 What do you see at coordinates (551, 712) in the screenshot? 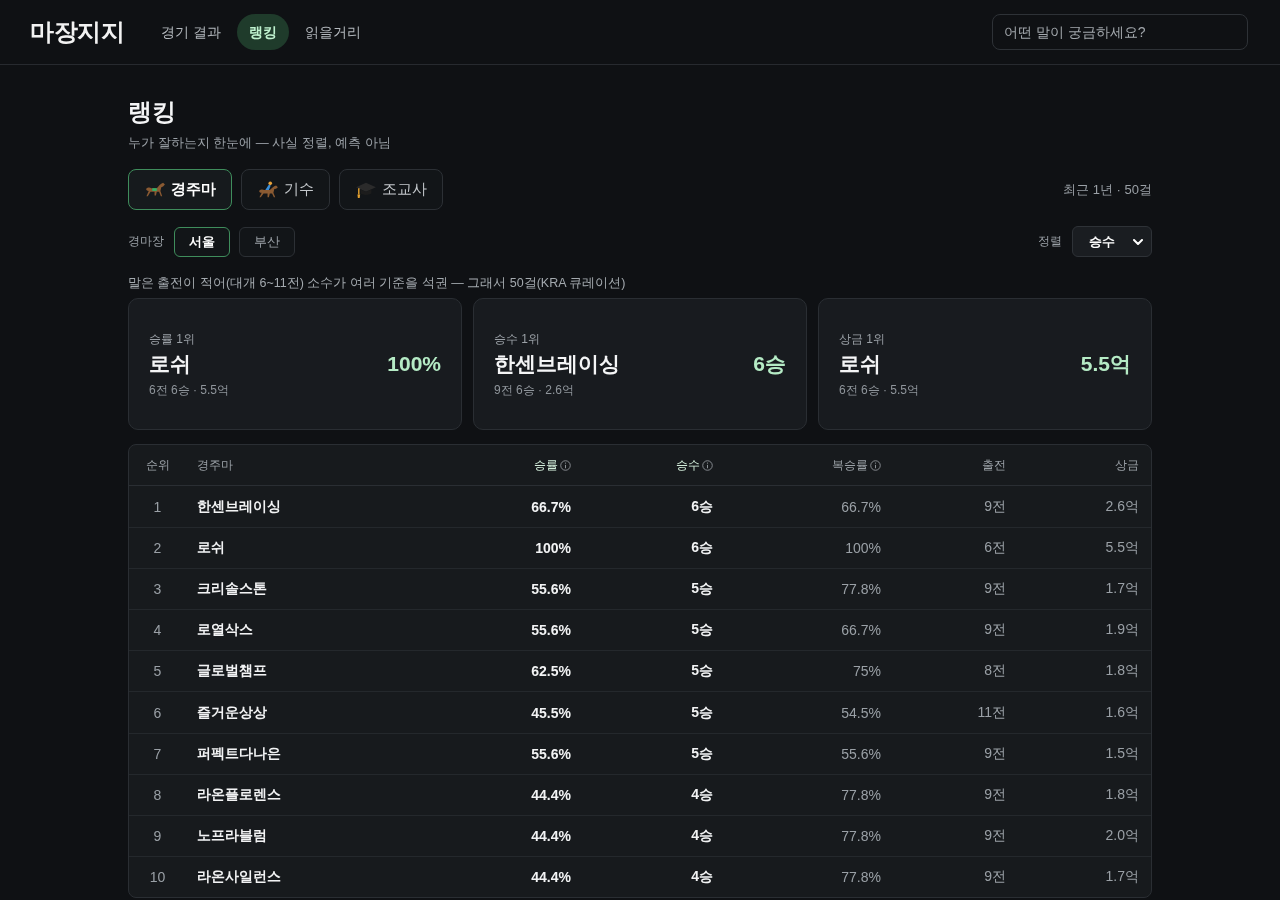
I see `table-cell: 45.5%` at bounding box center [551, 712].